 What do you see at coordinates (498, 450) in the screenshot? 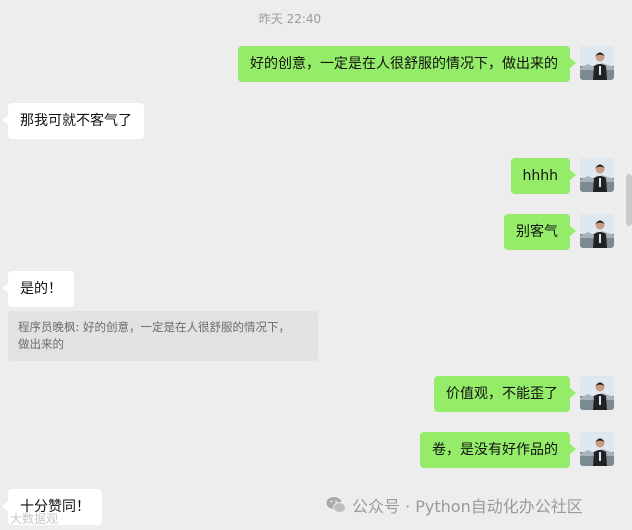
I see `message-bubble: 卷，是没有好作品的` at bounding box center [498, 450].